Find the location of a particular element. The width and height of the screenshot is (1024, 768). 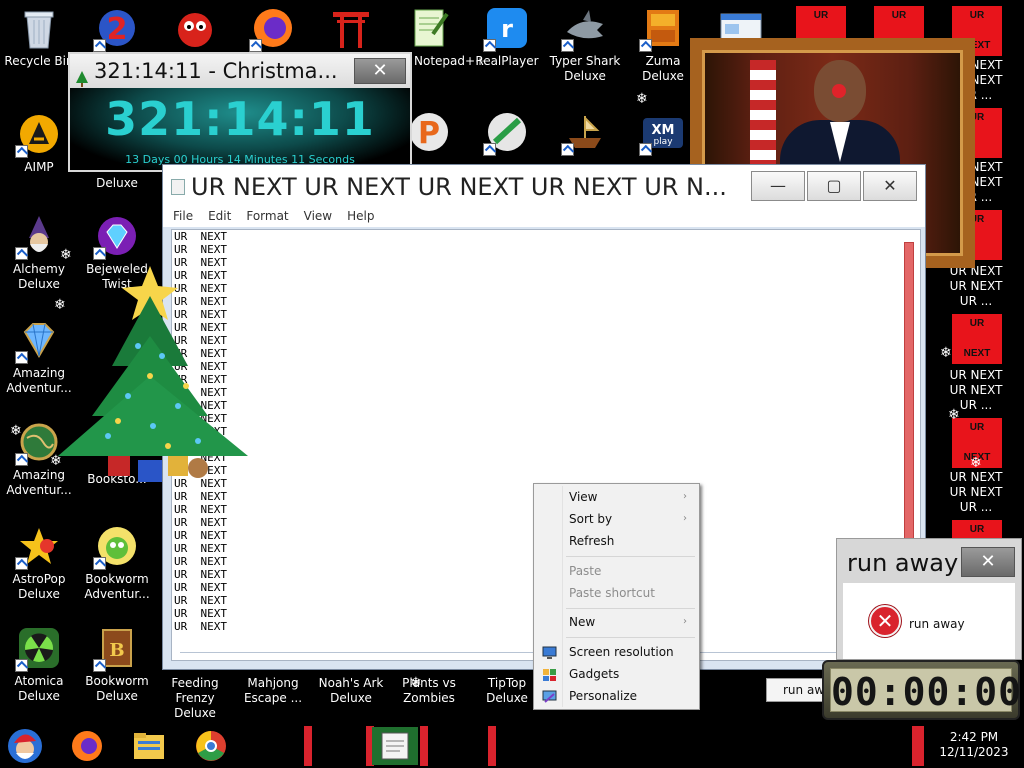

desktop-icon-astropop: AstroPop Deluxe is located at coordinates (39, 563).